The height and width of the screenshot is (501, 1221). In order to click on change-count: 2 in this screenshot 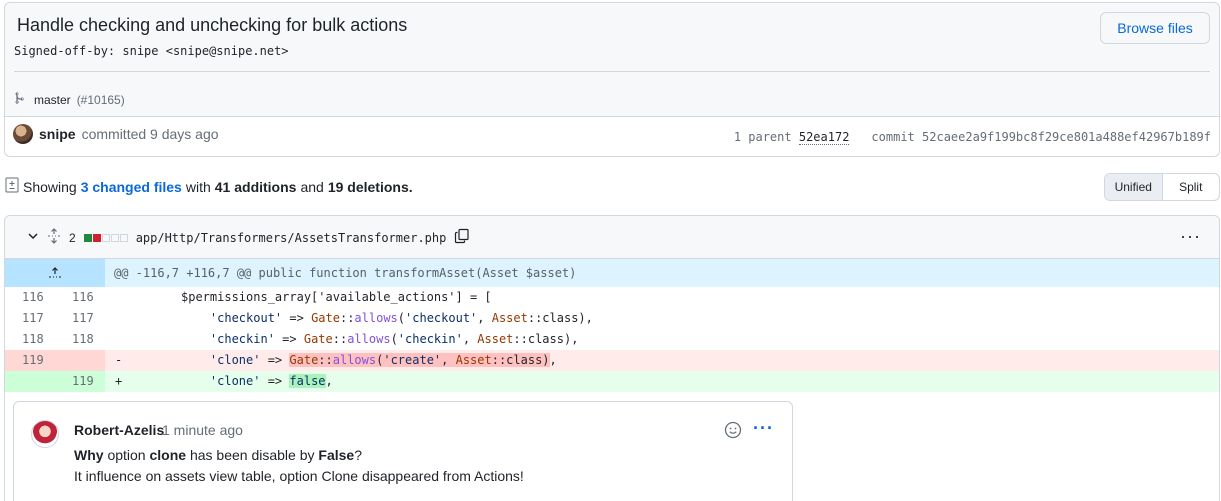, I will do `click(72, 237)`.